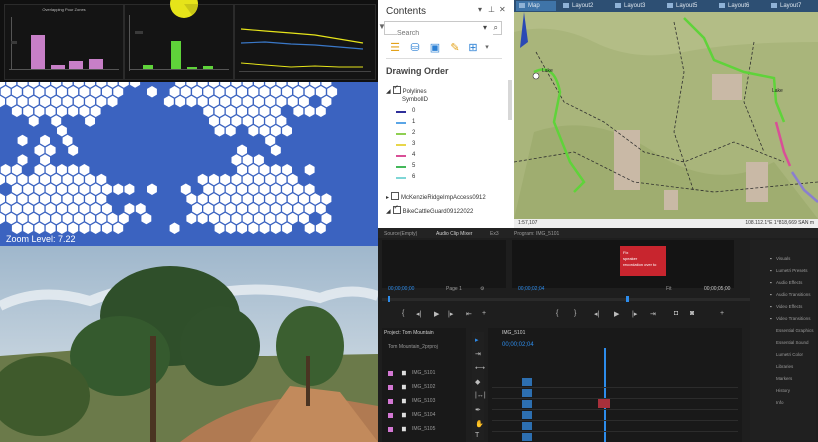  What do you see at coordinates (513, 333) in the screenshot?
I see `timeline-tab: IMG_5101` at bounding box center [513, 333].